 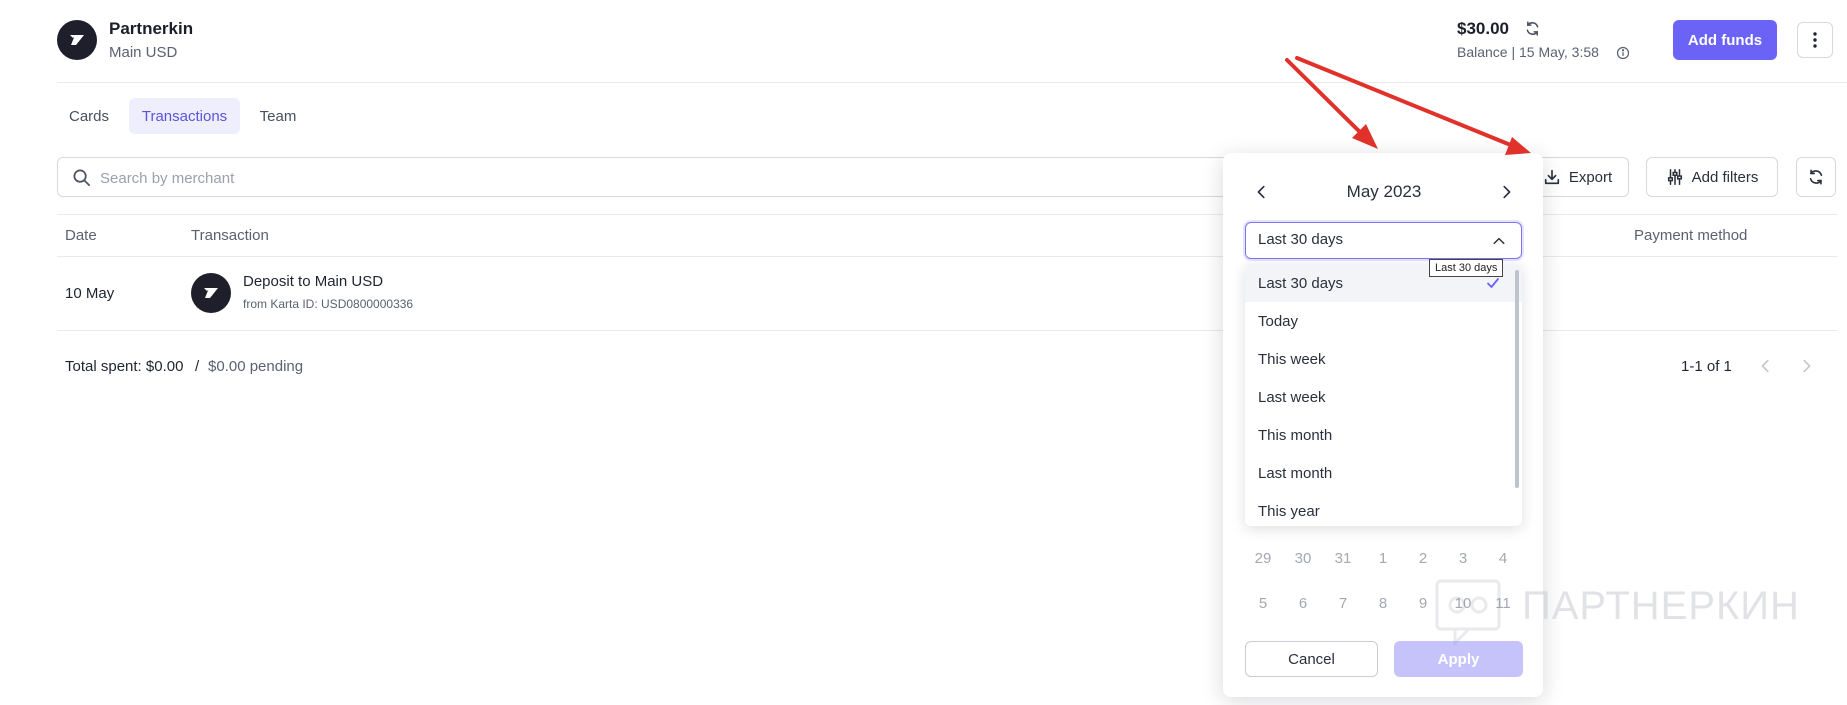 What do you see at coordinates (1468, 613) in the screenshot?
I see `watermark-logo` at bounding box center [1468, 613].